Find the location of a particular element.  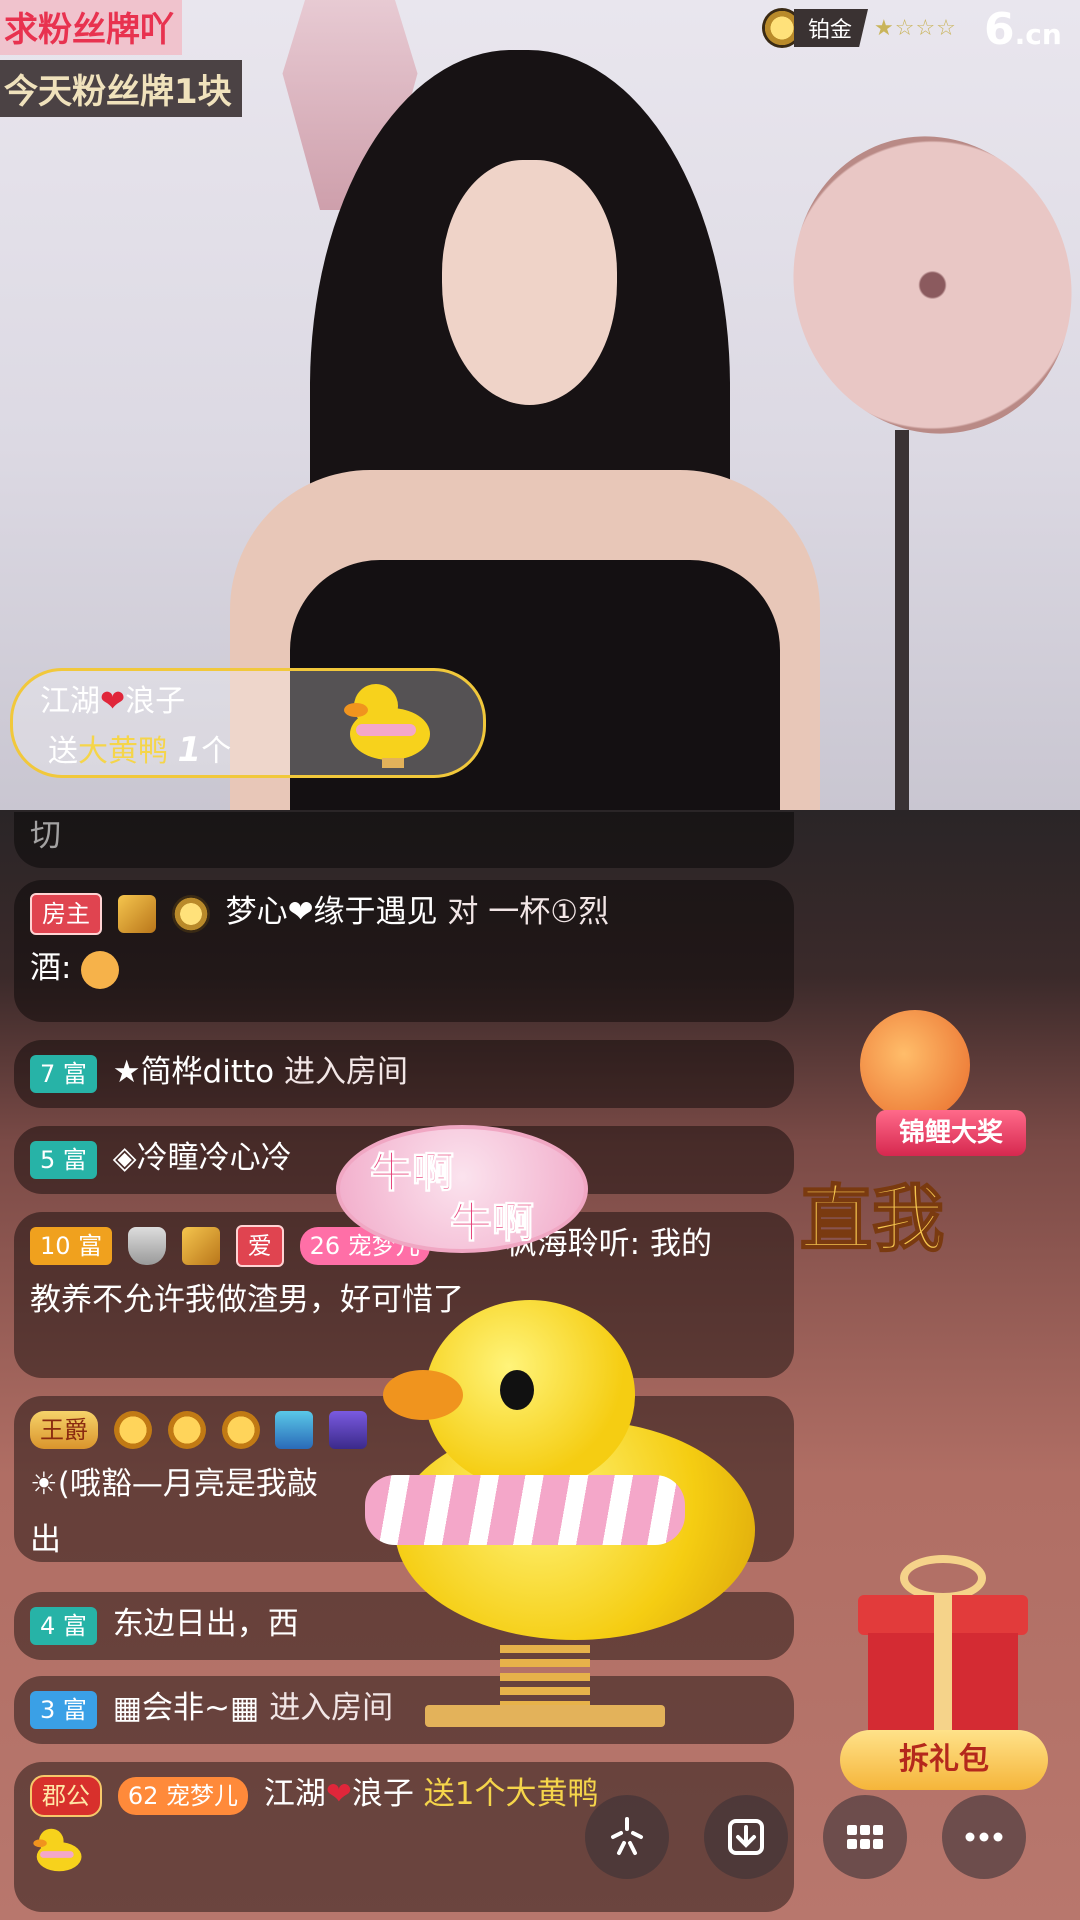

chat-username: 梦心❤缘于遇见 is located at coordinates (332, 912).